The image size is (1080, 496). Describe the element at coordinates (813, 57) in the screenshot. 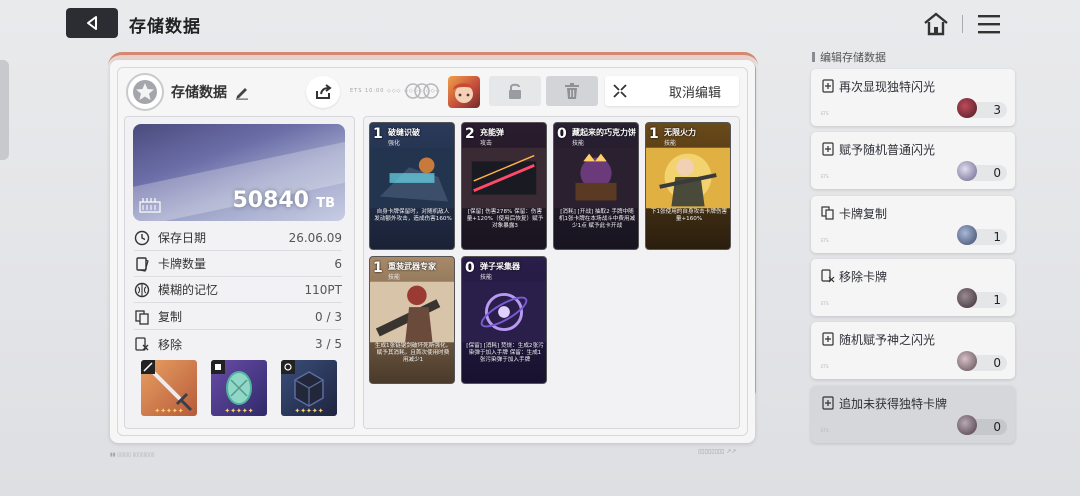

I see `sidebar-title-marker` at that location.